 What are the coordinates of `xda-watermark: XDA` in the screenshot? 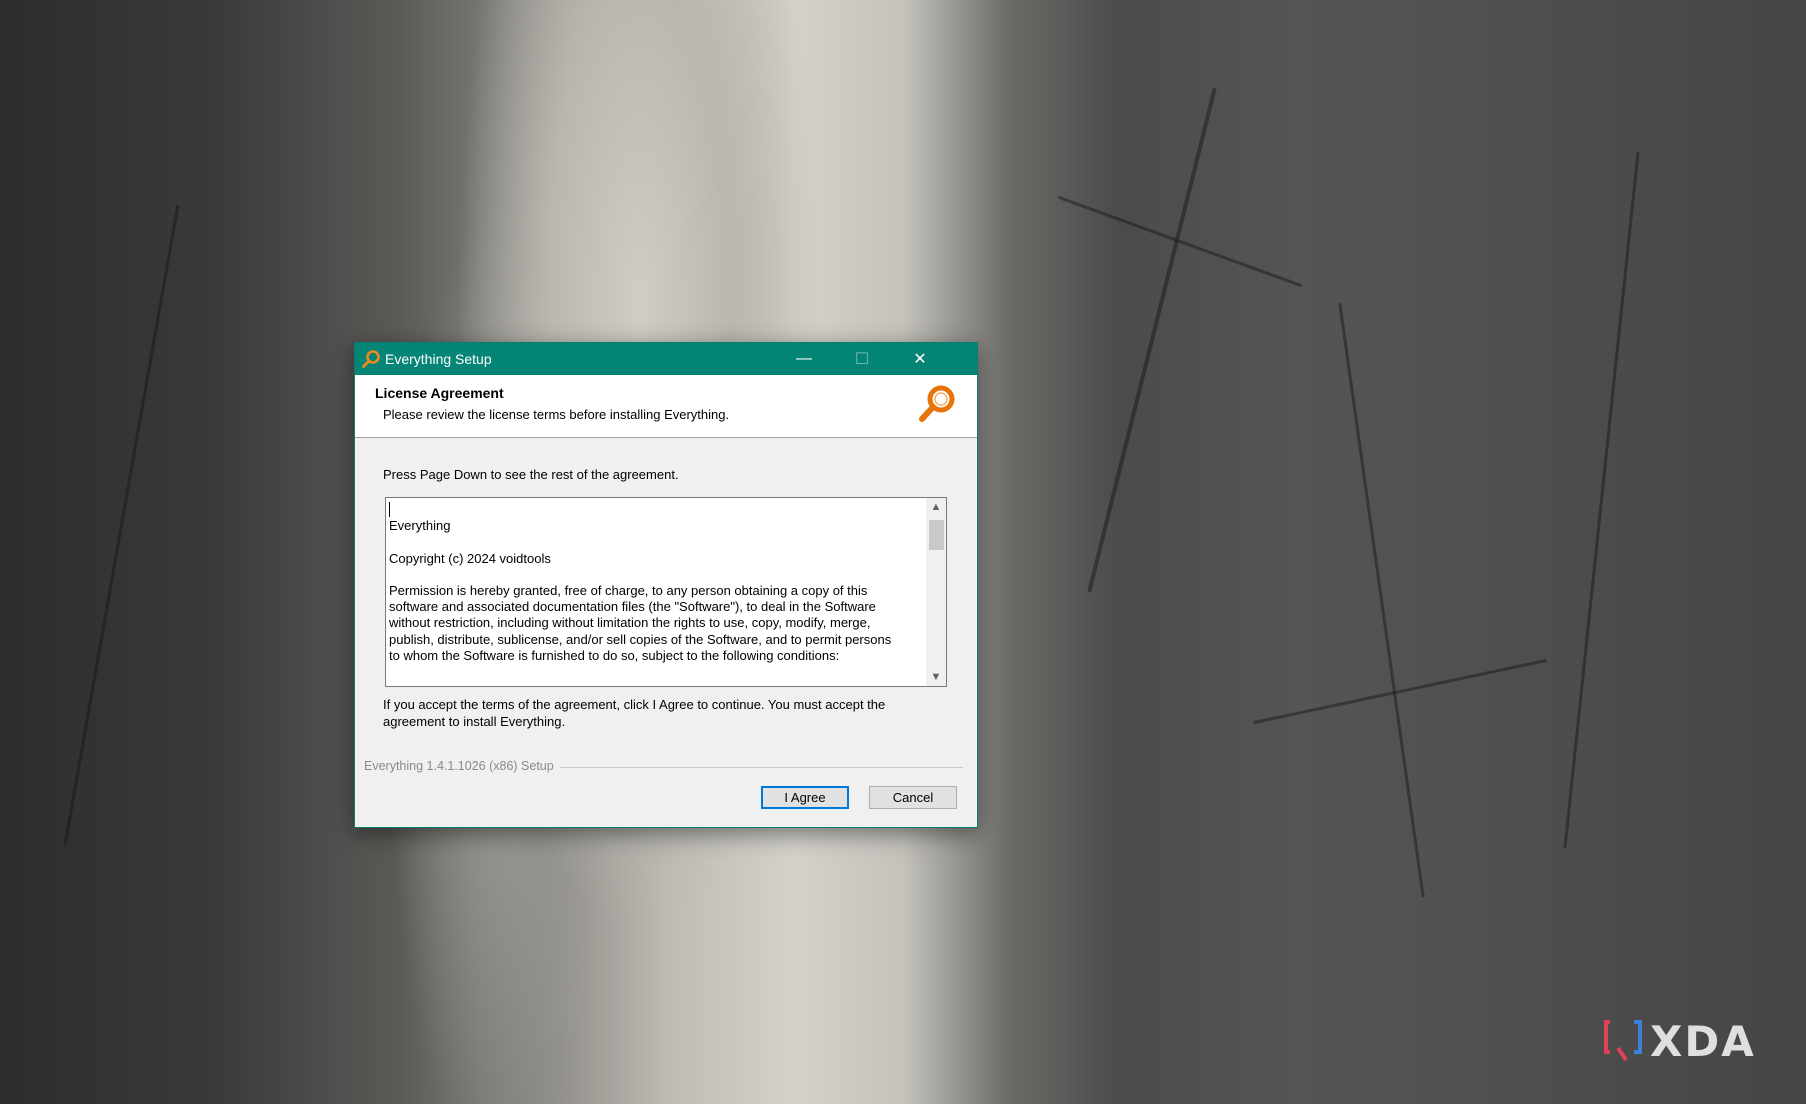 It's located at (1689, 1041).